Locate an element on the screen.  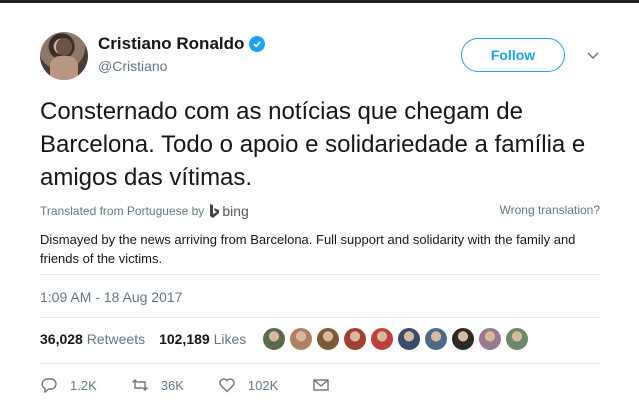
top-border is located at coordinates (319, 1).